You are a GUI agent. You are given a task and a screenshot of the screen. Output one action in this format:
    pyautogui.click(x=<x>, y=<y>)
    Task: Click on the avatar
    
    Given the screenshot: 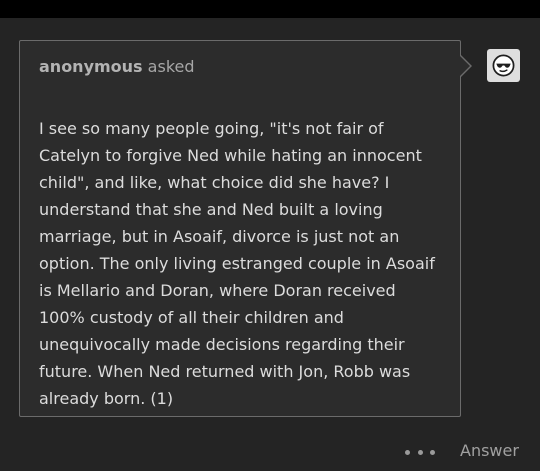 What is the action you would take?
    pyautogui.click(x=503, y=65)
    